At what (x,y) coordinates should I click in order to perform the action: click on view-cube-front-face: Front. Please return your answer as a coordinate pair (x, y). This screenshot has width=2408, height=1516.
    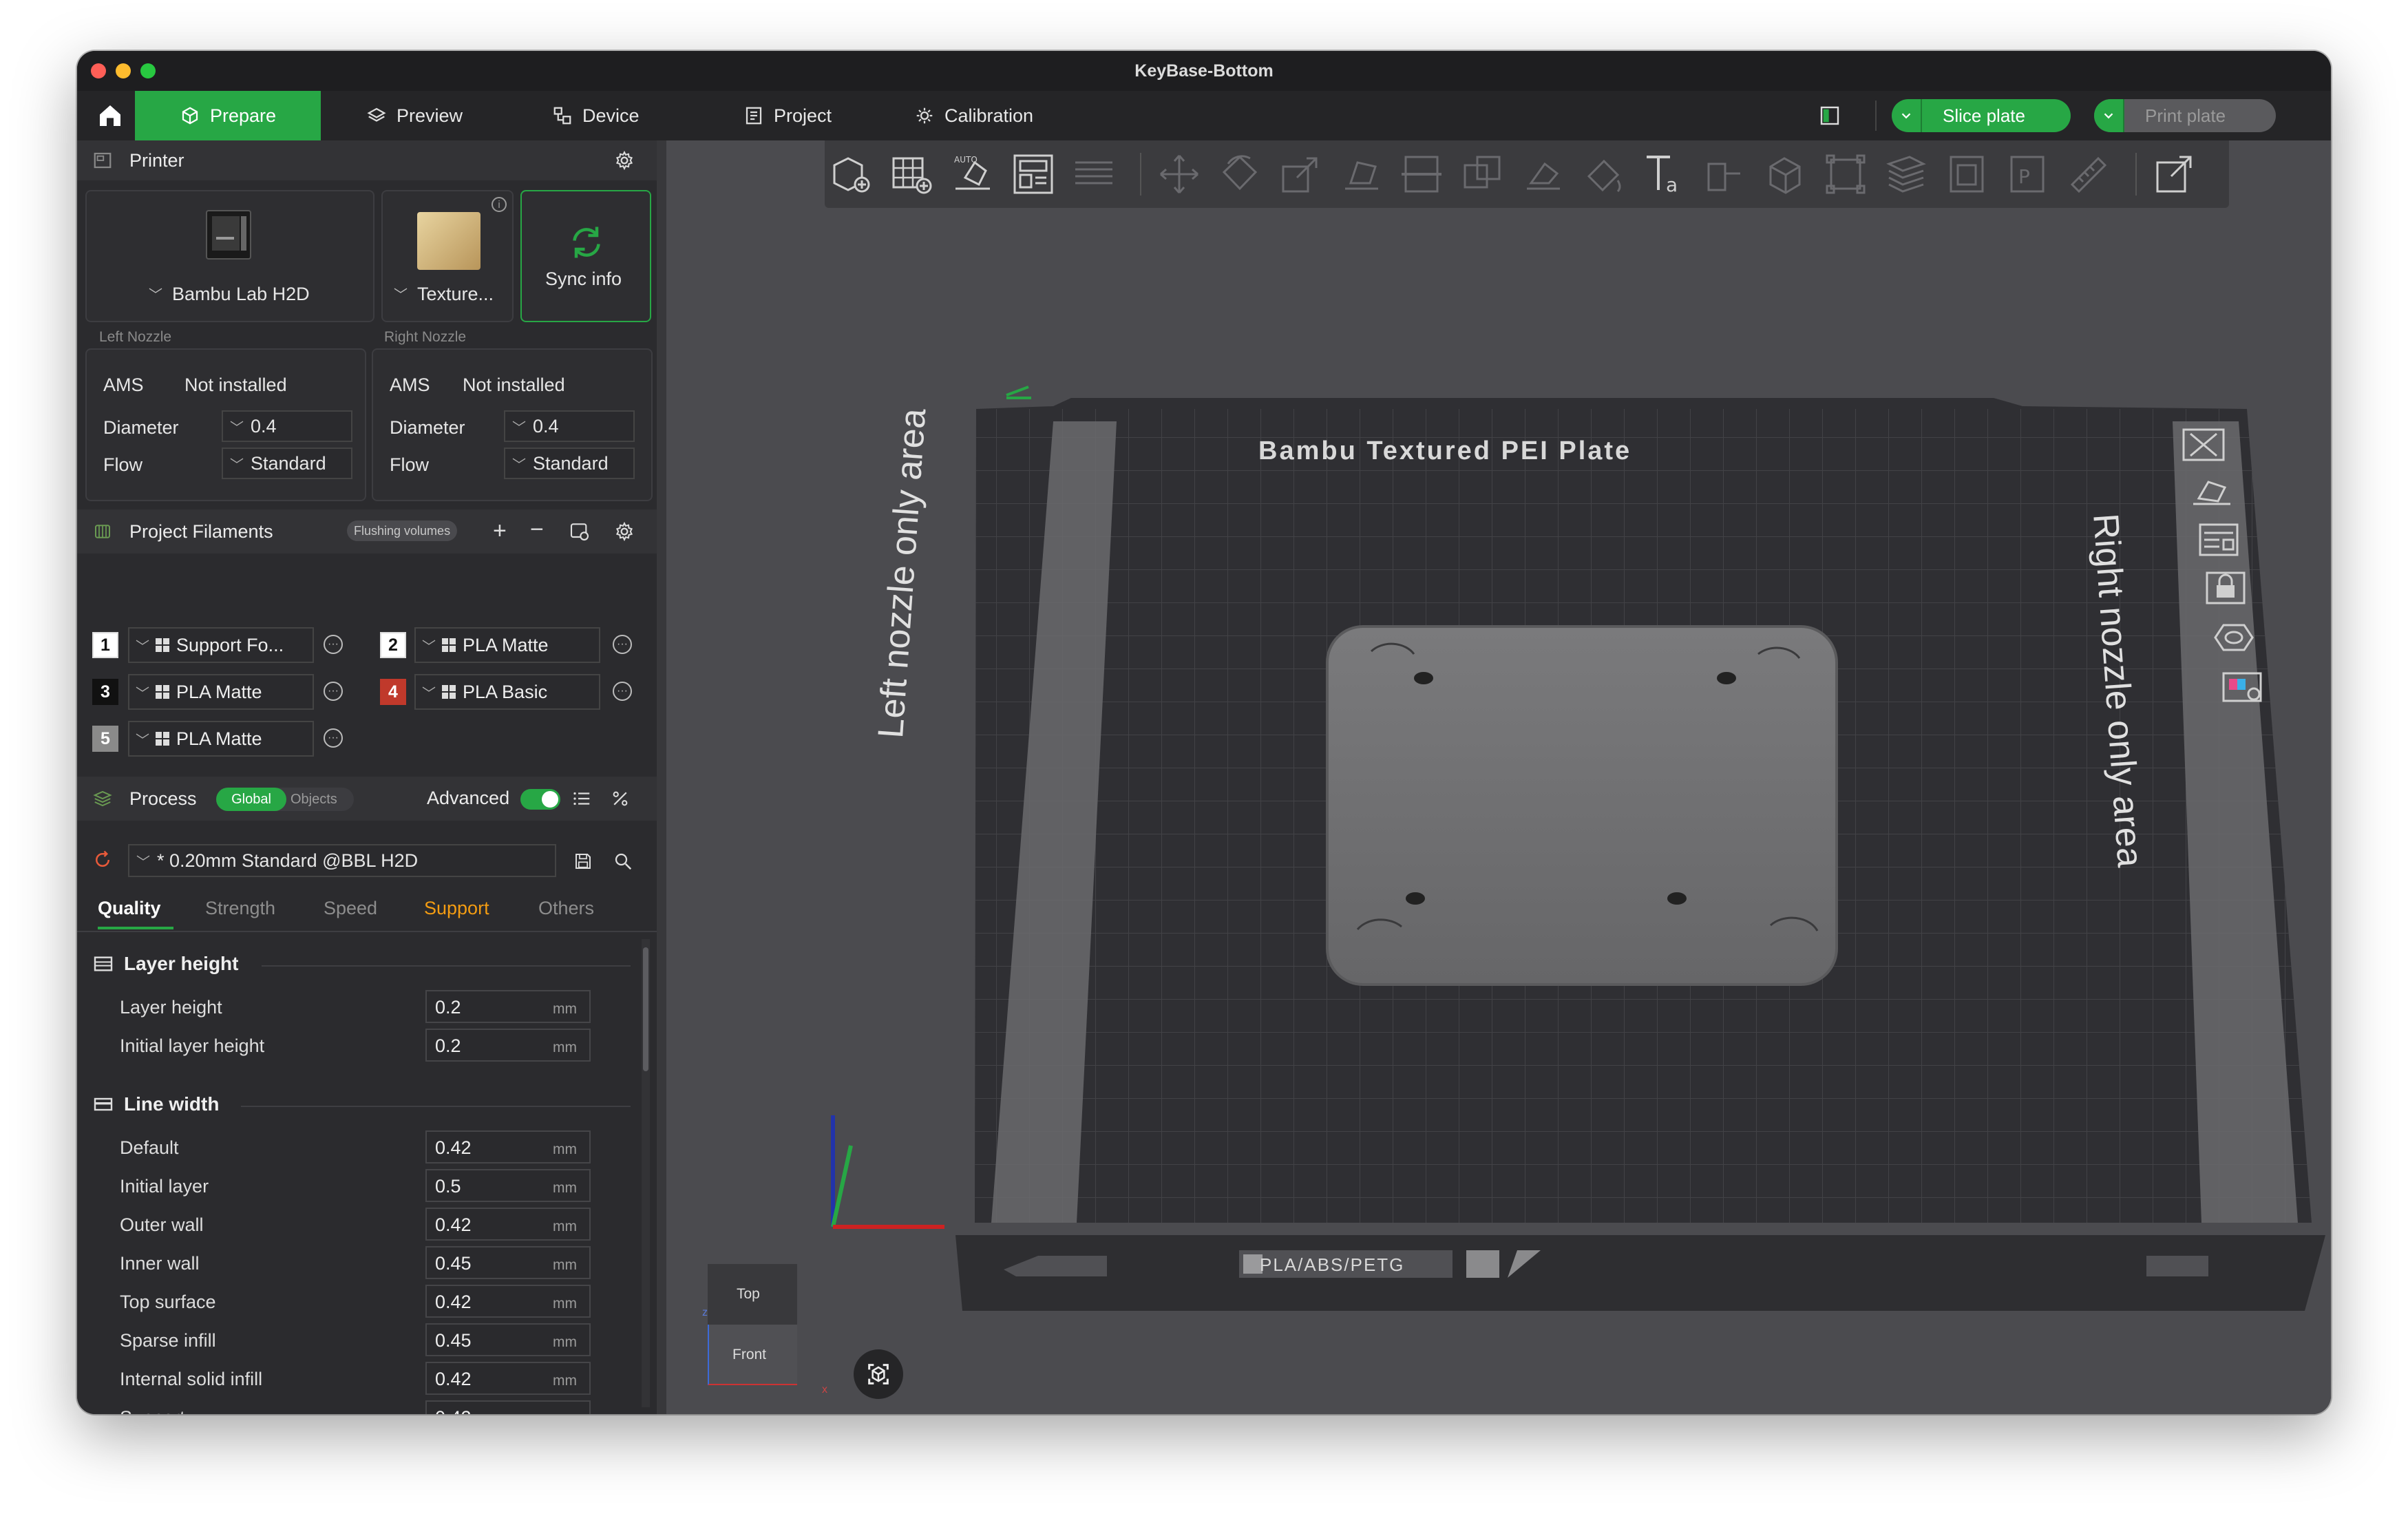
    Looking at the image, I should click on (752, 1355).